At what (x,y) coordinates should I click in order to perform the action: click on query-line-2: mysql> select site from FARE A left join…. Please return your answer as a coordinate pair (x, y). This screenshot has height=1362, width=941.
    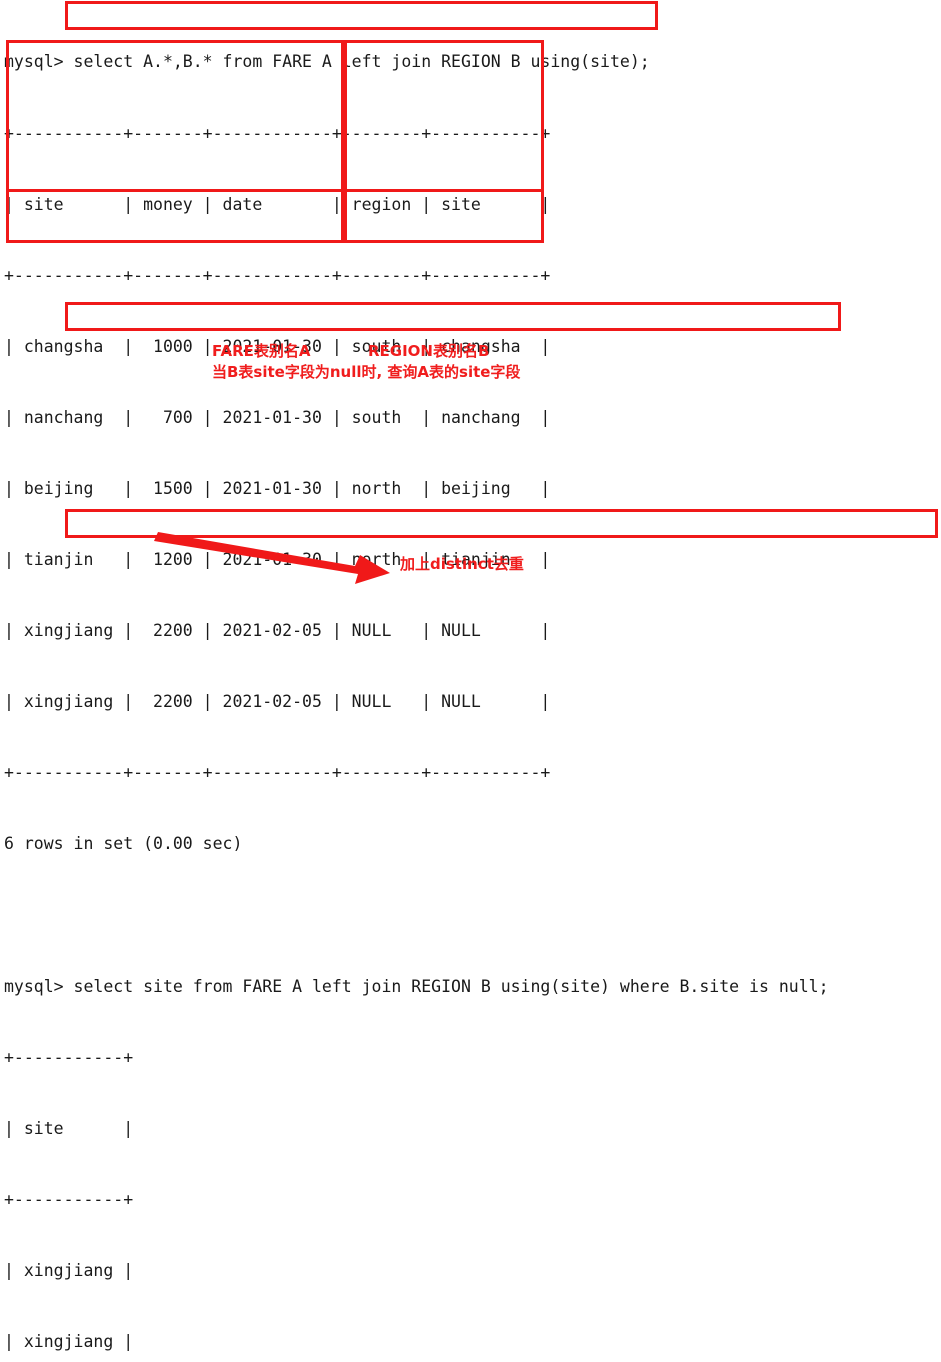
    Looking at the image, I should click on (472, 987).